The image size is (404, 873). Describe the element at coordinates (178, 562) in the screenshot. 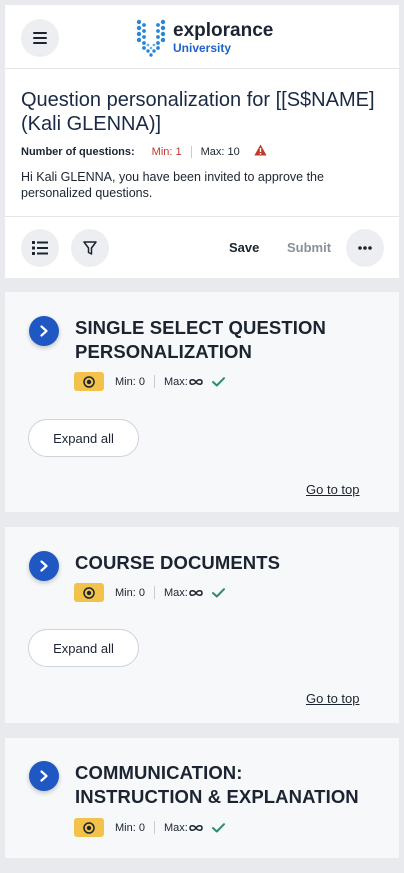

I see `section-title: COURSE DOCUMENTS` at that location.